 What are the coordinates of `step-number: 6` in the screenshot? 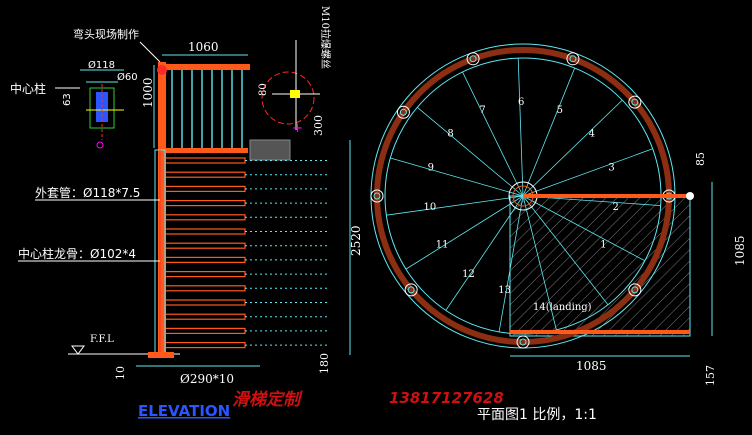 It's located at (521, 102).